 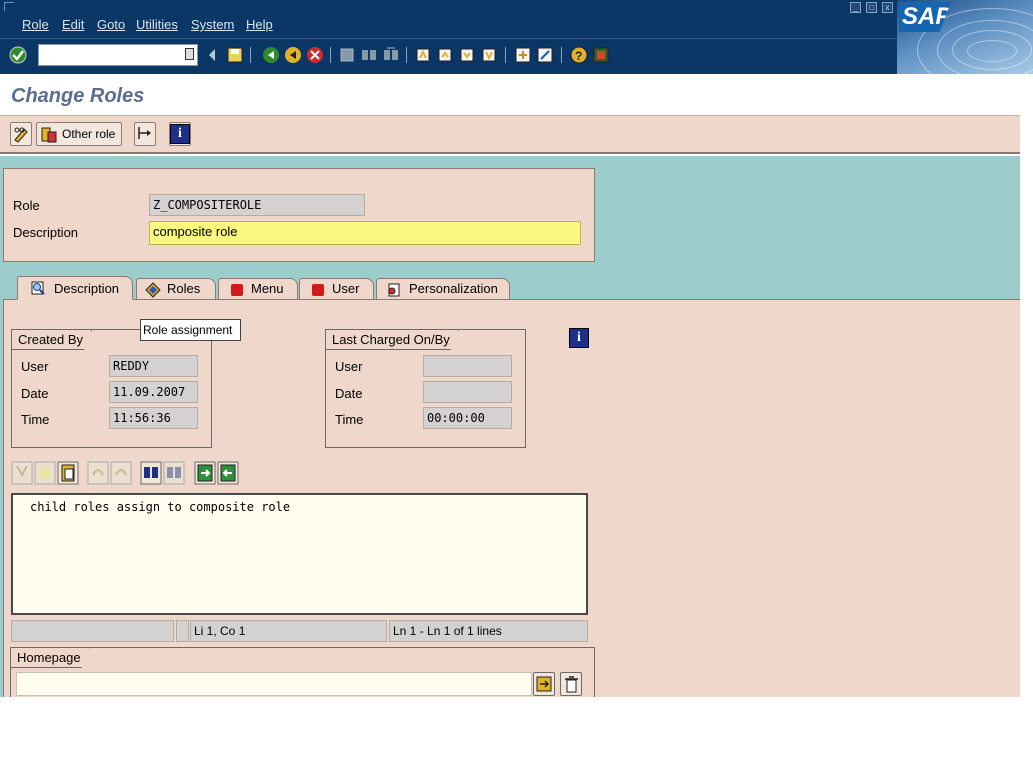 What do you see at coordinates (212, 24) in the screenshot?
I see `menu-system: System` at bounding box center [212, 24].